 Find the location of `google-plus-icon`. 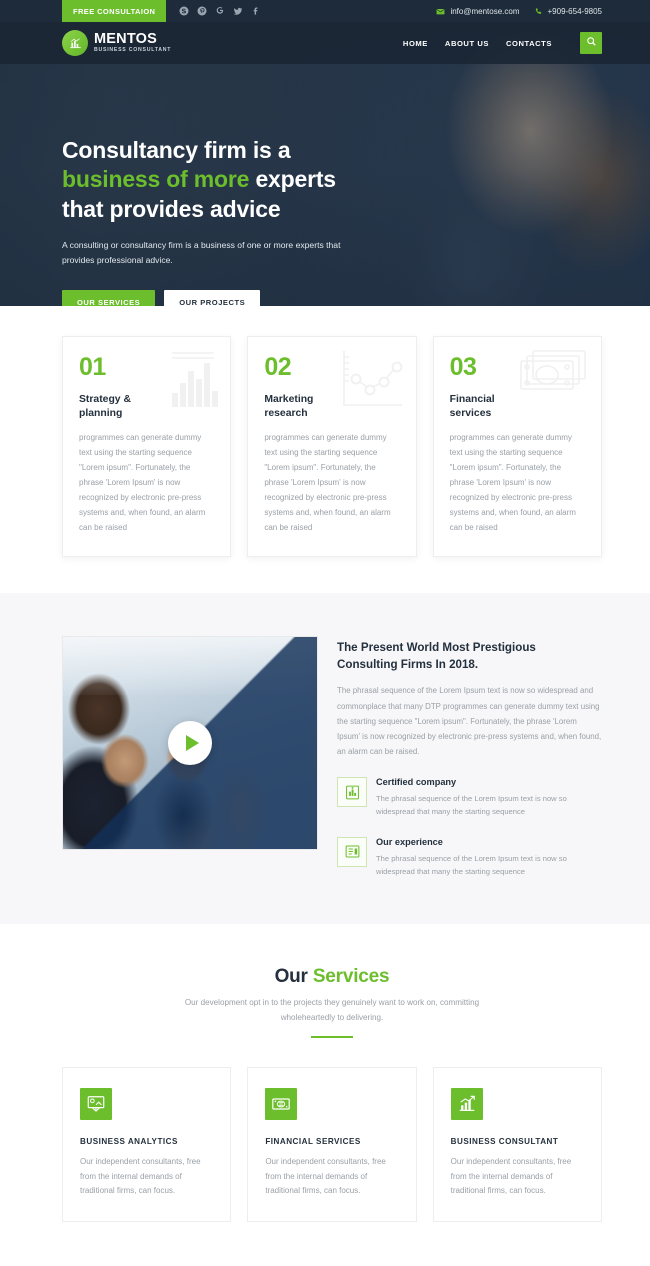

google-plus-icon is located at coordinates (219, 11).